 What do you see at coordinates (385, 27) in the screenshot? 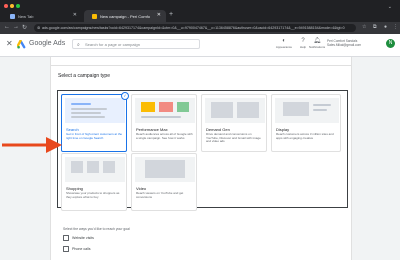
I see `profile-icon: ●` at bounding box center [385, 27].